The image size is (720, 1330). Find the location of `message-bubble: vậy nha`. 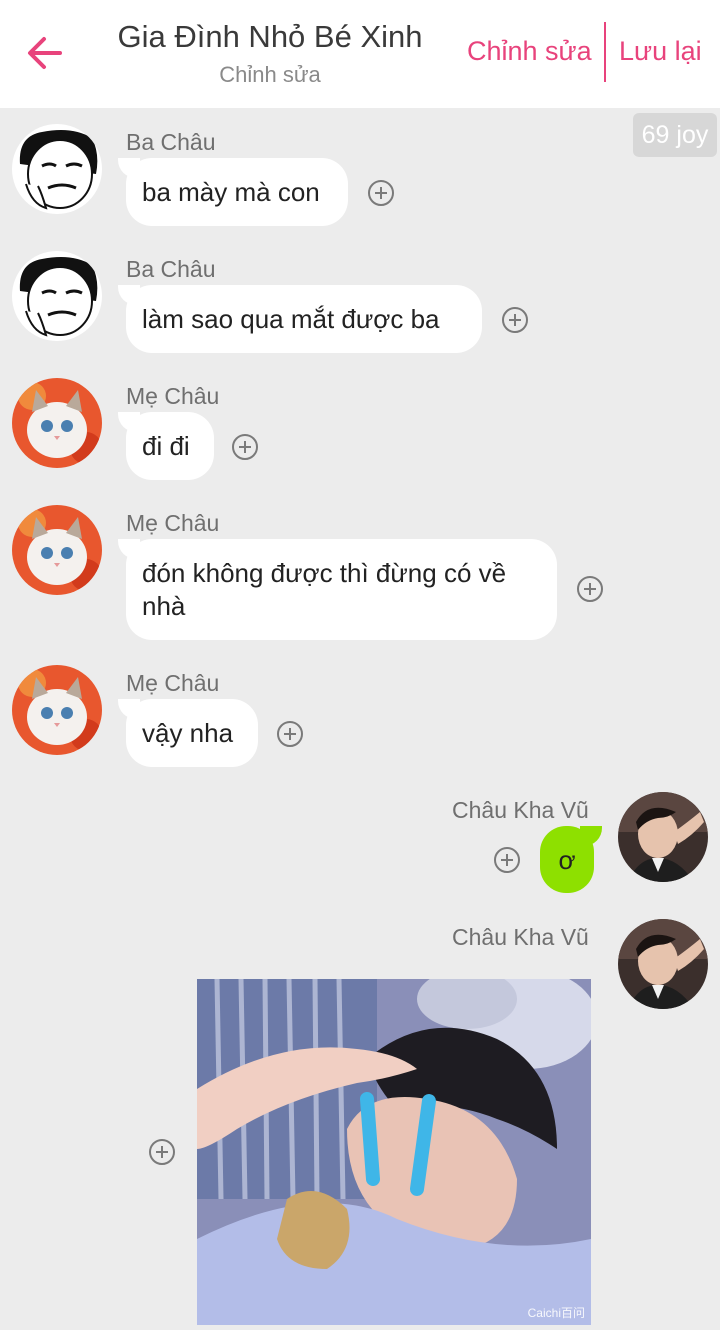

message-bubble: vậy nha is located at coordinates (188, 733).